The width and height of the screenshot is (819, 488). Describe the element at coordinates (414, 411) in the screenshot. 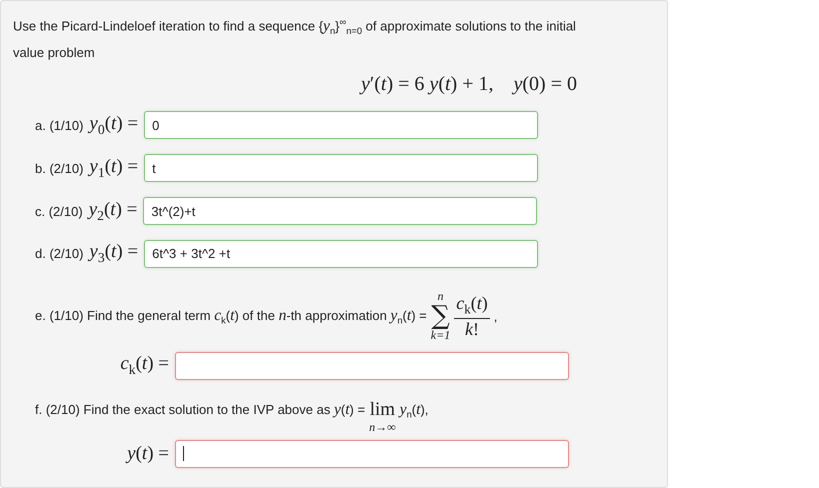

I see `math-expression: y$_{n}$(t),` at that location.